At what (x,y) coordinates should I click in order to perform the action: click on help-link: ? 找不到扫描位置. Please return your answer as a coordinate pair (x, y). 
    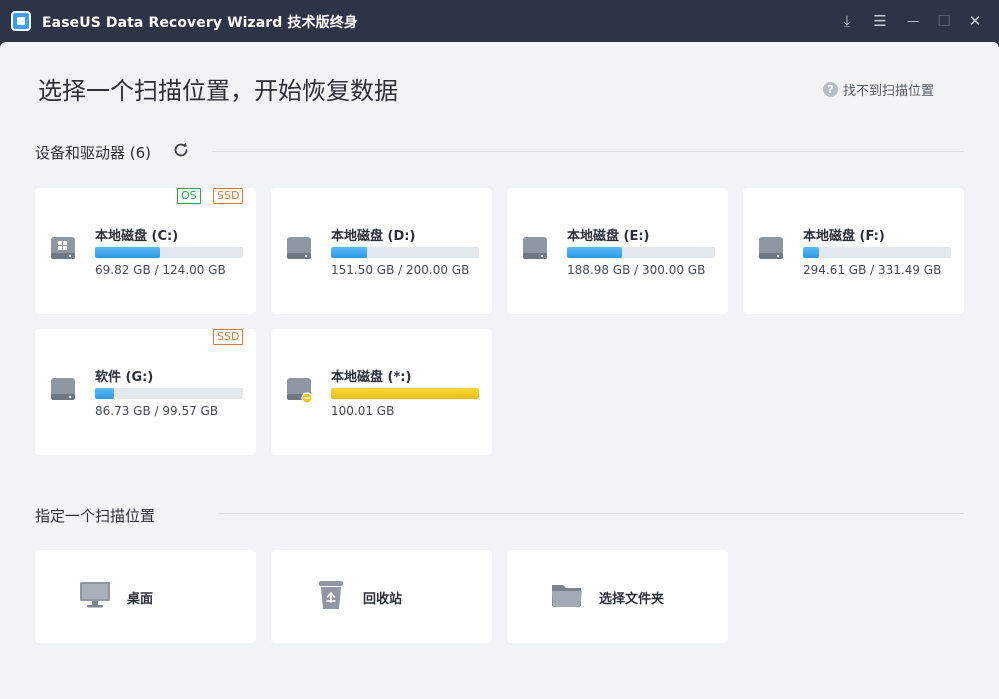
    Looking at the image, I should click on (878, 89).